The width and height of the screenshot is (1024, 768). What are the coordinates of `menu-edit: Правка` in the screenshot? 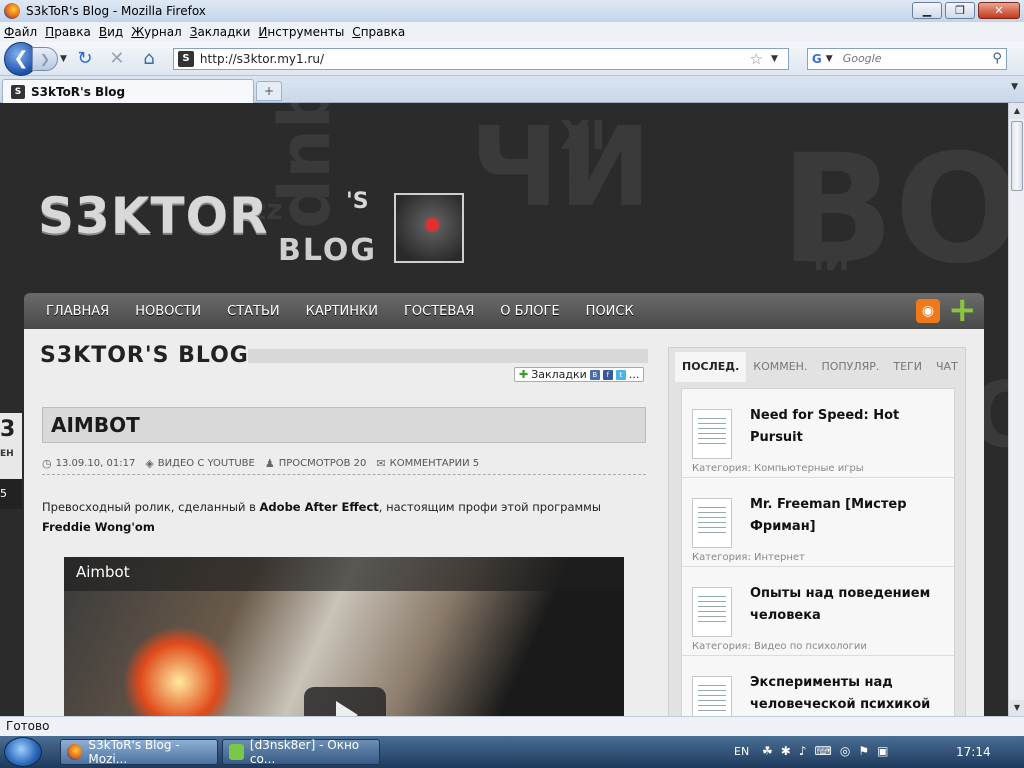 It's located at (68, 32).